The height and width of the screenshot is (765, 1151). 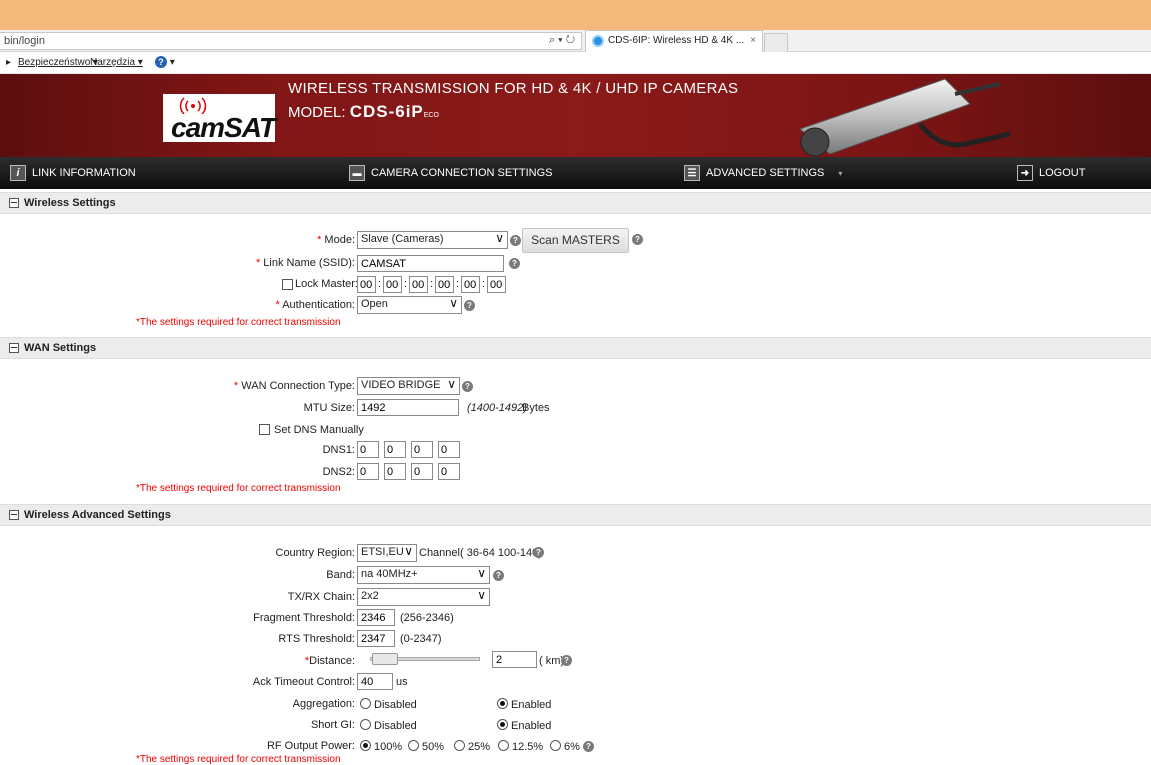 I want to click on menu-tools: Narzędzia ▾, so click(x=116, y=62).